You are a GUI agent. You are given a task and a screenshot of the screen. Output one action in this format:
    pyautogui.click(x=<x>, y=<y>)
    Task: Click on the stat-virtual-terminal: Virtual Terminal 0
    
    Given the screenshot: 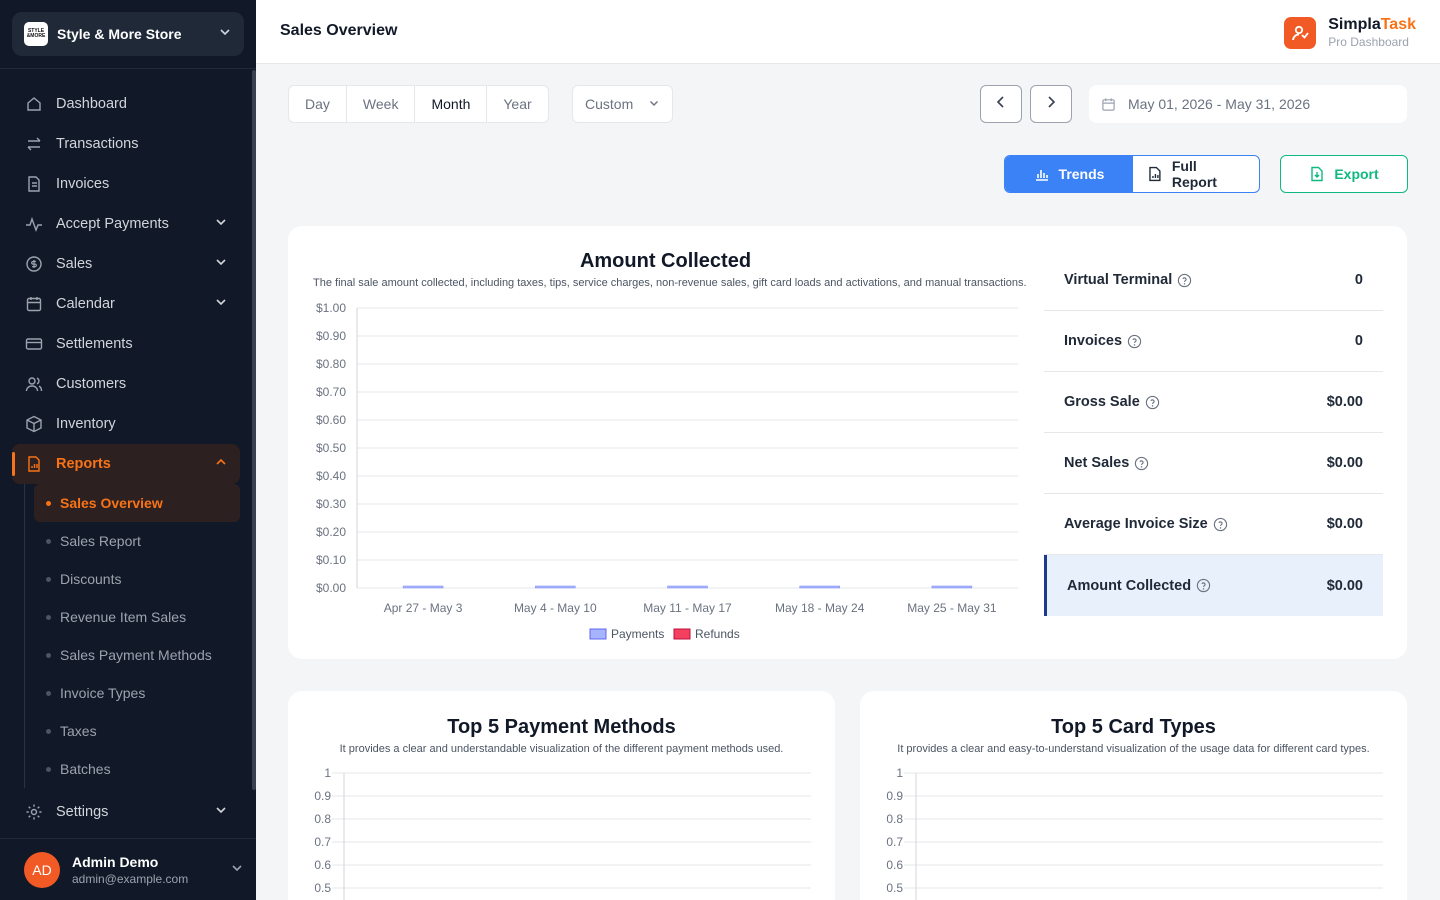 What is the action you would take?
    pyautogui.click(x=1213, y=280)
    